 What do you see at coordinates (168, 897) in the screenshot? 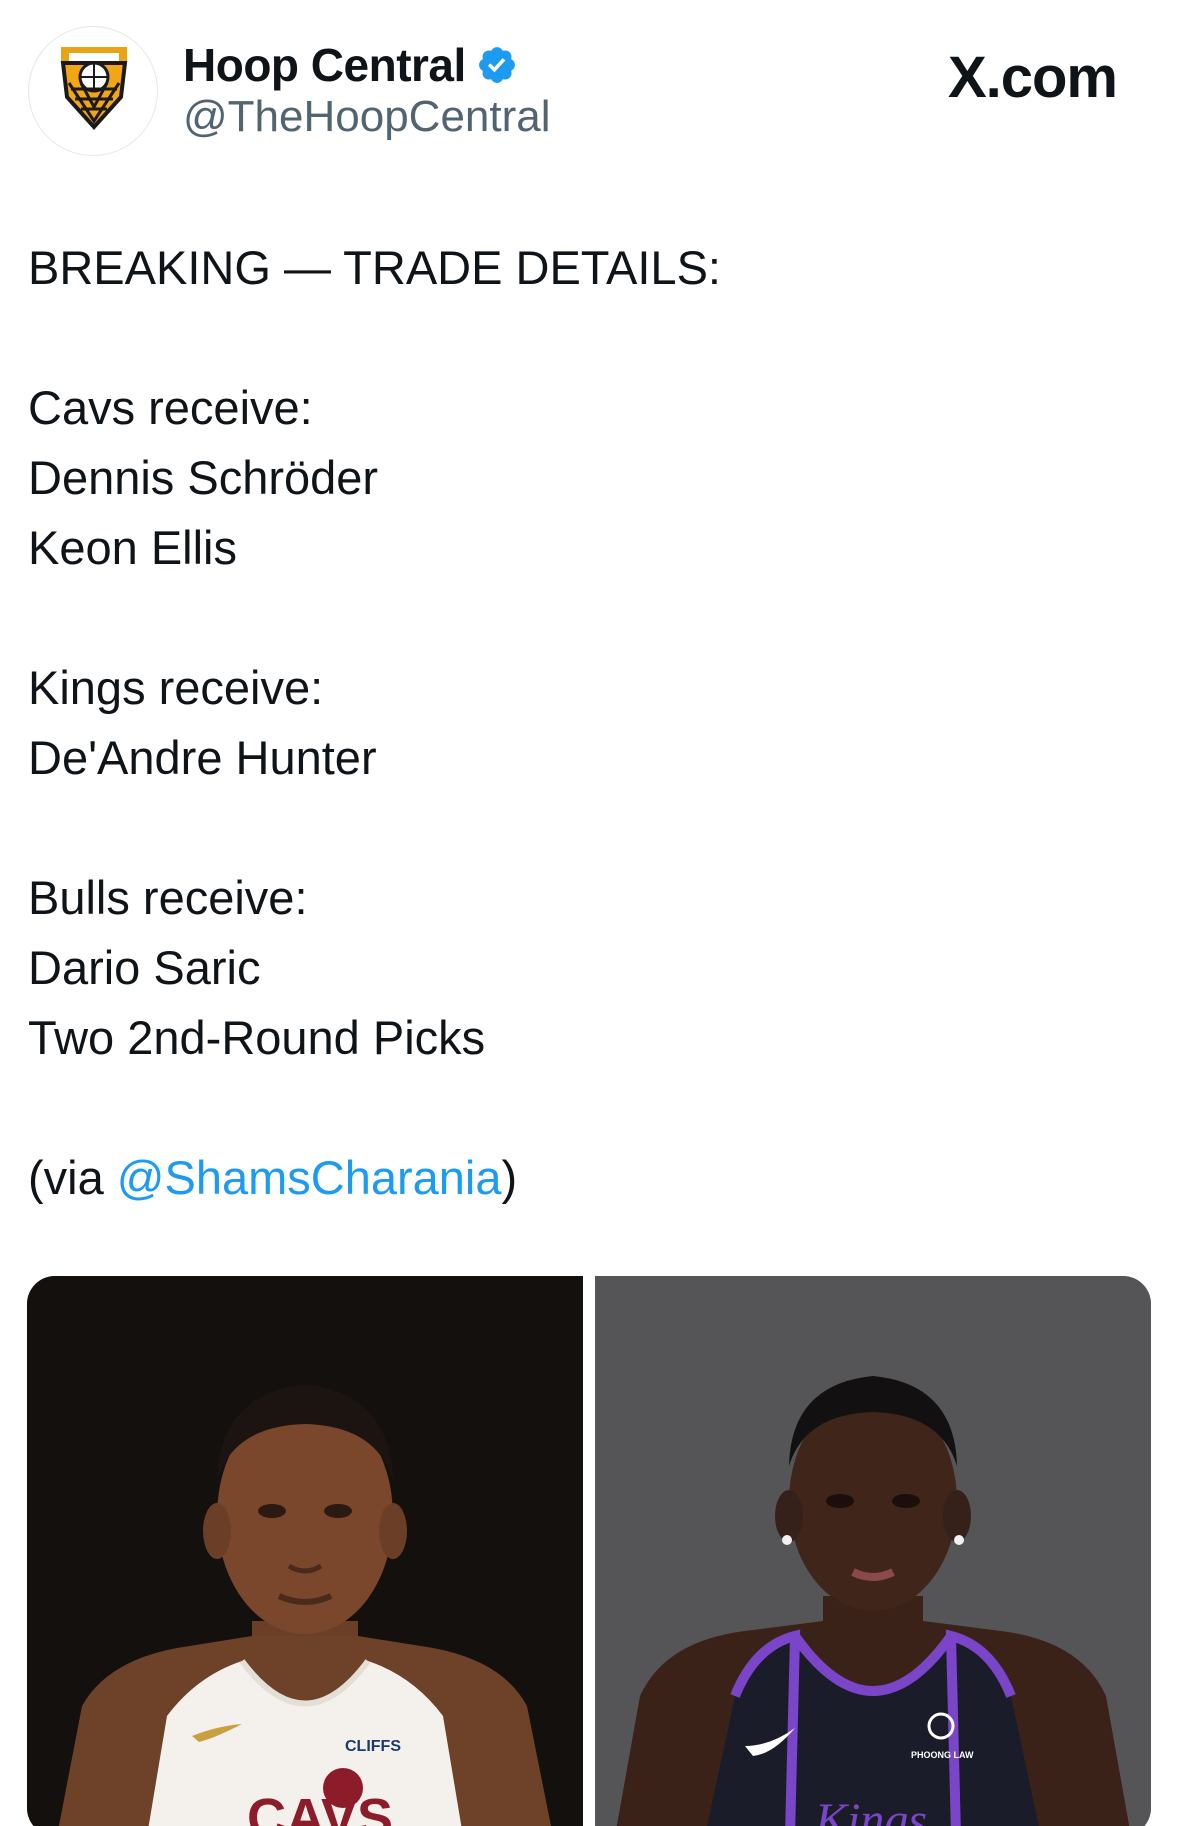
I see `group-title-bulls: Bulls receive:` at bounding box center [168, 897].